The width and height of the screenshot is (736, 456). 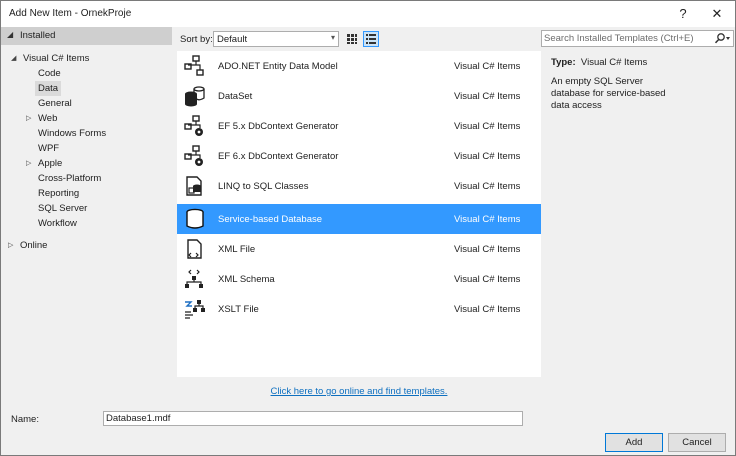 What do you see at coordinates (359, 219) in the screenshot?
I see `template-row-service-database: Service-based Database Visual C# Items` at bounding box center [359, 219].